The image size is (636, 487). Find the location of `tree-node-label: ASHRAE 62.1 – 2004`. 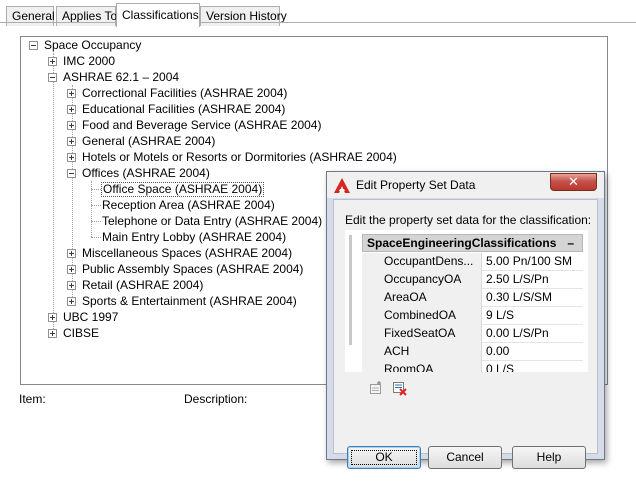

tree-node-label: ASHRAE 62.1 – 2004 is located at coordinates (121, 77).